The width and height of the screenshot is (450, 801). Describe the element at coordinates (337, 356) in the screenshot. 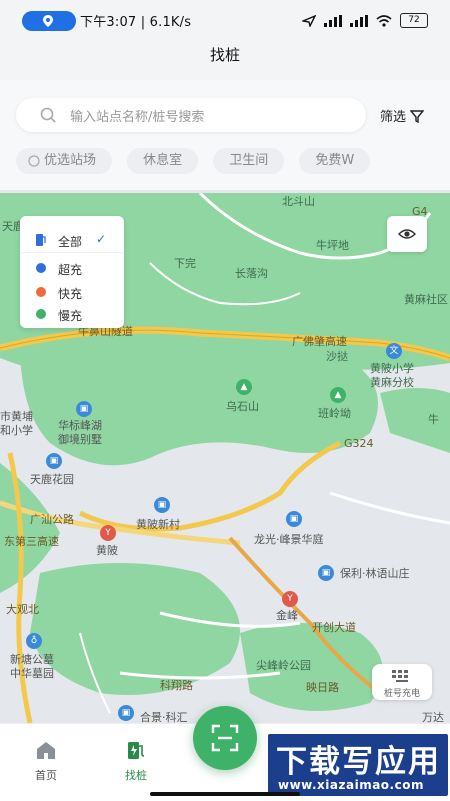

I see `map-label: 沙挞` at that location.